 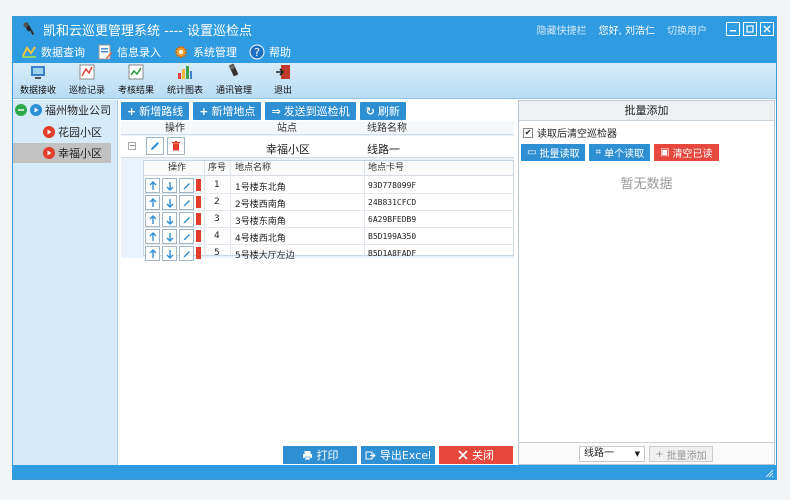 I want to click on batch-read-button: ▭ 批量读取, so click(x=553, y=152).